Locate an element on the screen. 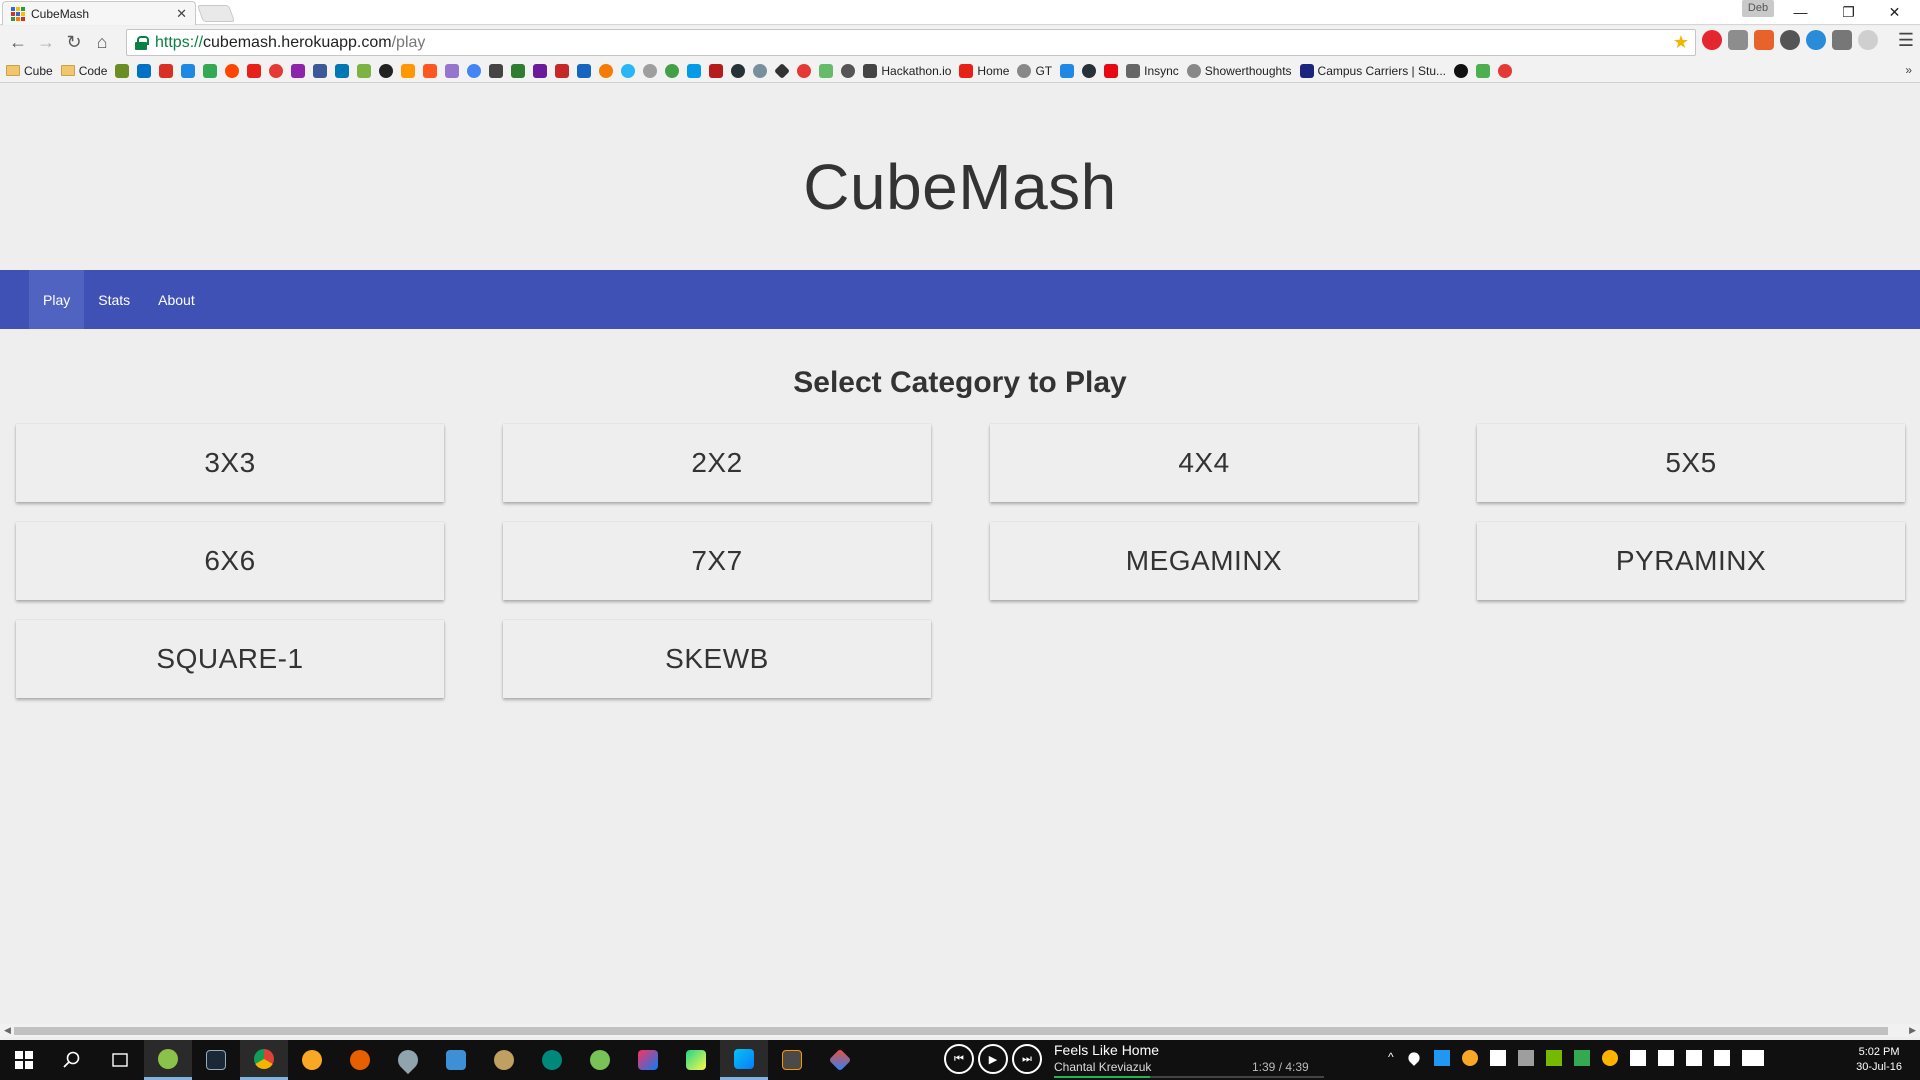 This screenshot has width=1920, height=1080. wifi-icon is located at coordinates (1637, 1058).